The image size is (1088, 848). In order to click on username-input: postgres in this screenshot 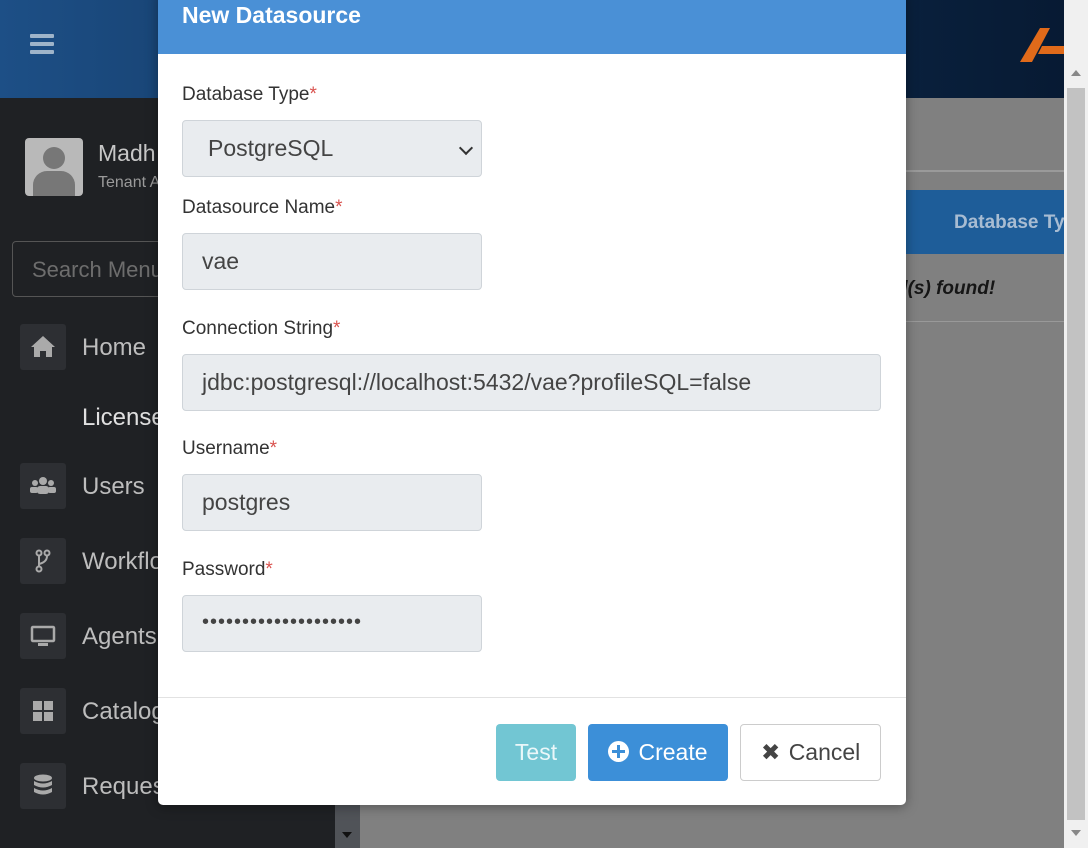, I will do `click(332, 502)`.